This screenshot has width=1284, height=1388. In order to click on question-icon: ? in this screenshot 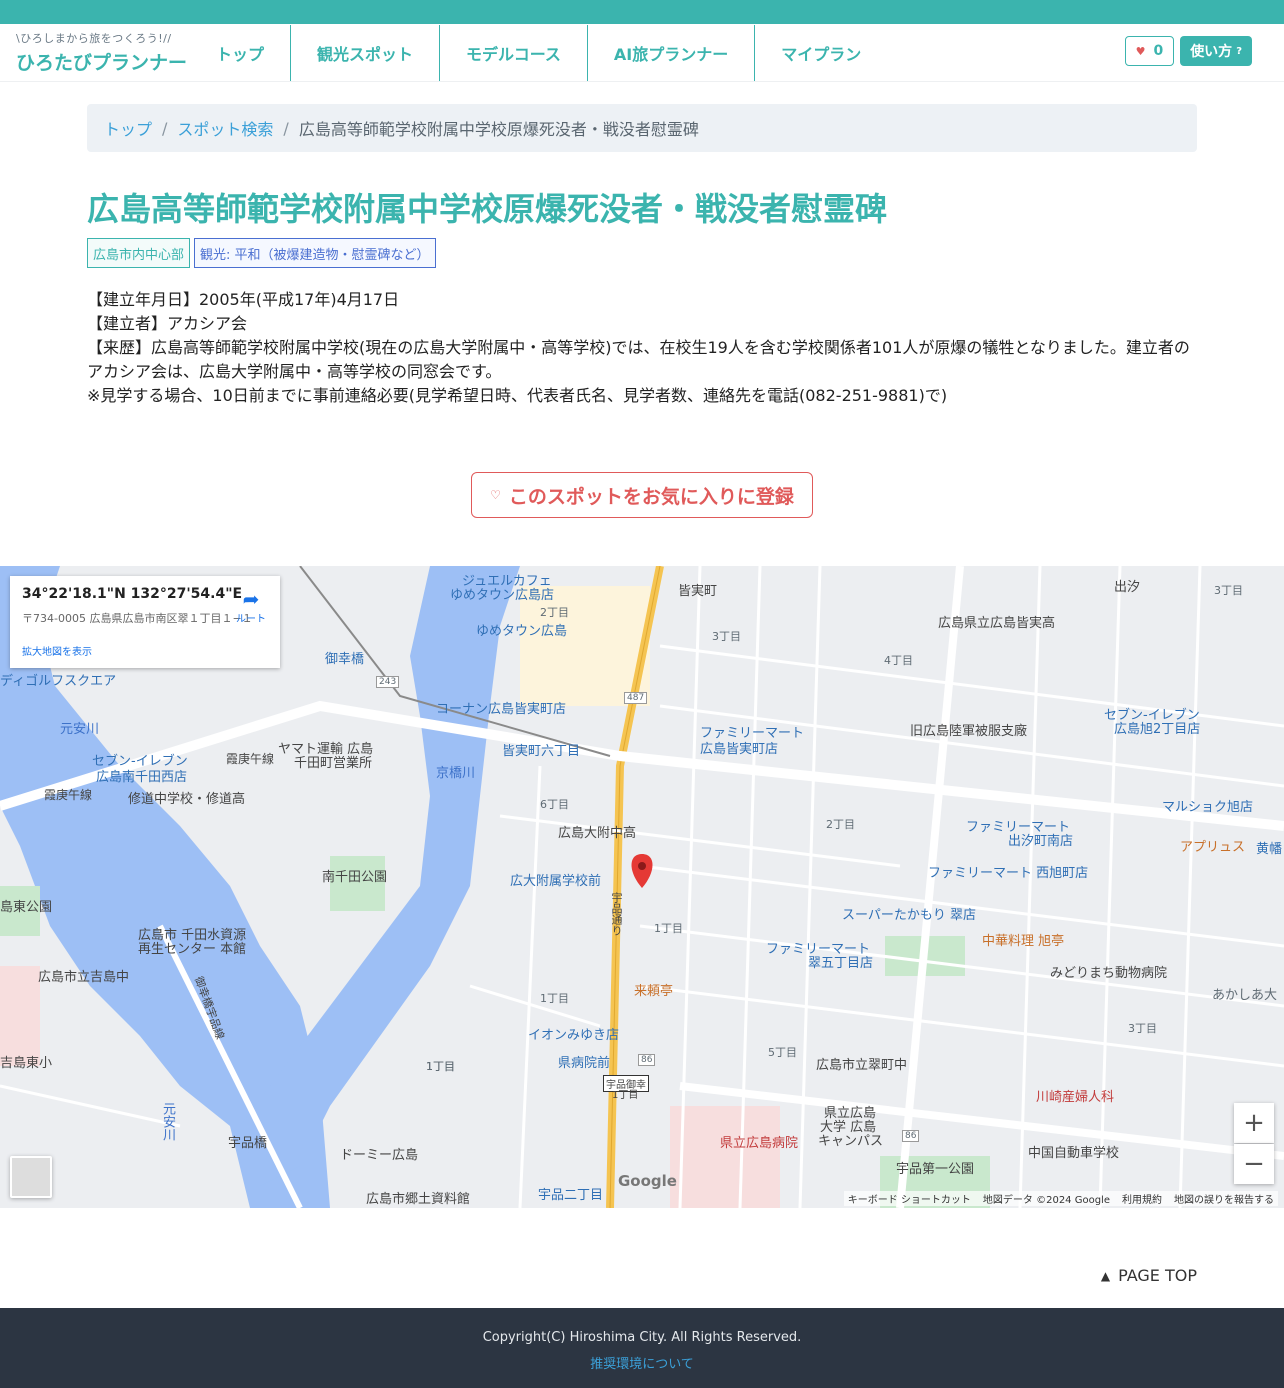, I will do `click(1239, 51)`.